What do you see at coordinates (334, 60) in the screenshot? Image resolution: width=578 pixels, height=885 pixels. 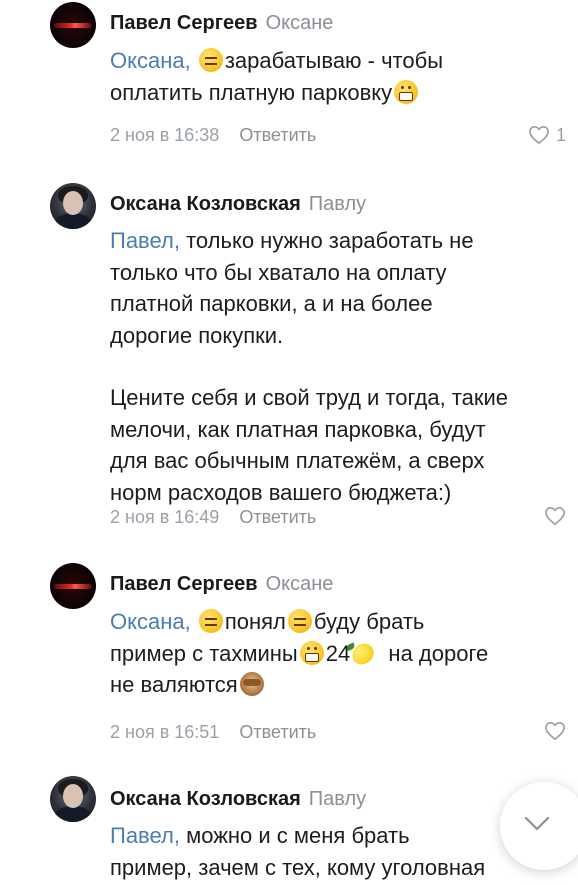 I see `text-fragment: зарабатываю - чтобы` at bounding box center [334, 60].